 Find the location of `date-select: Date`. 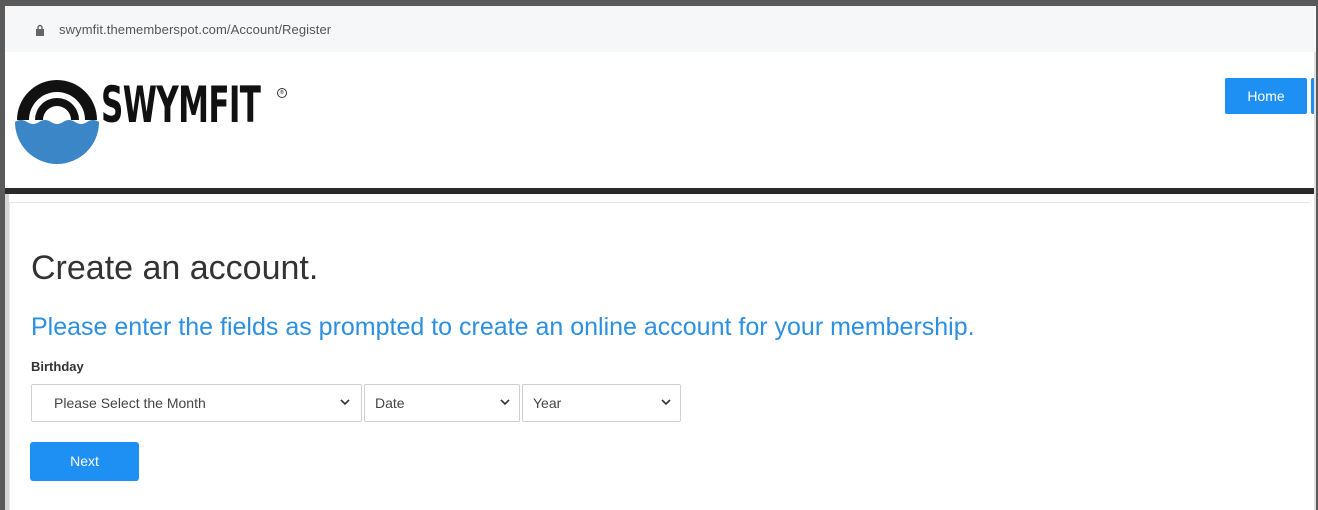

date-select: Date is located at coordinates (442, 403).